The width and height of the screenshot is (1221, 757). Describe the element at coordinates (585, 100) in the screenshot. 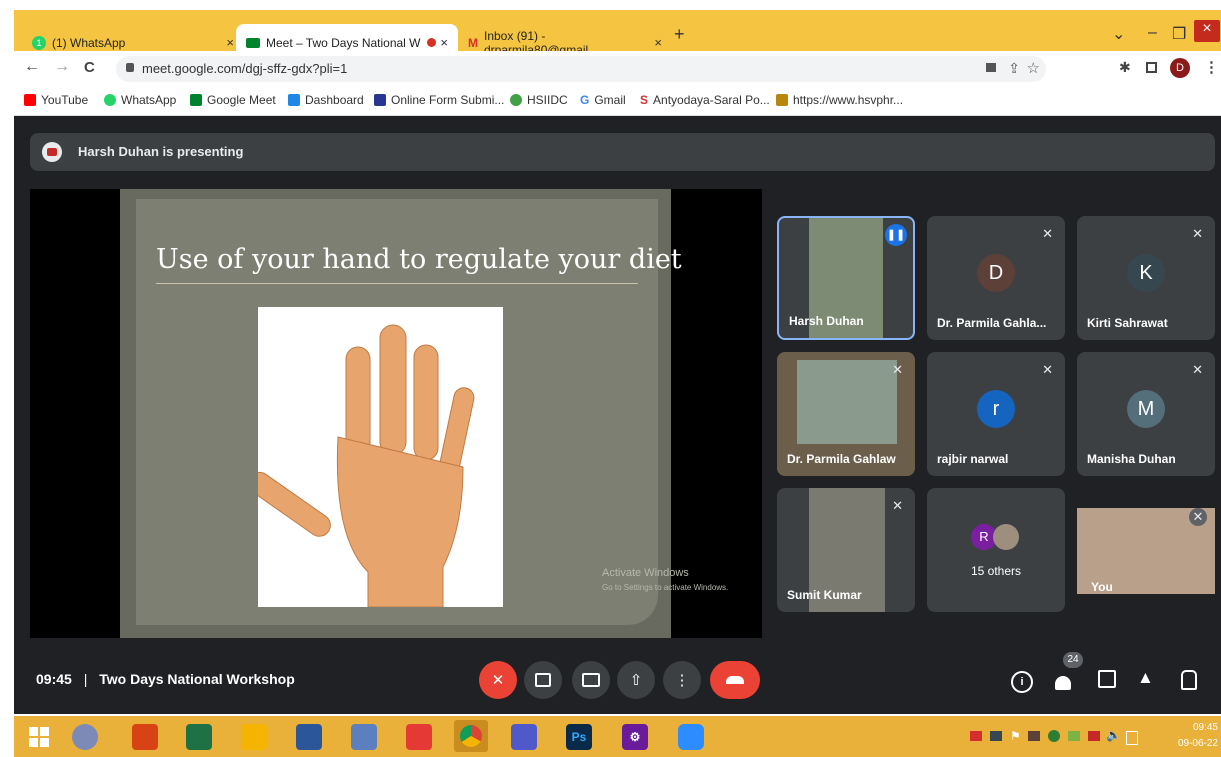

I see `google-icon: G` at that location.